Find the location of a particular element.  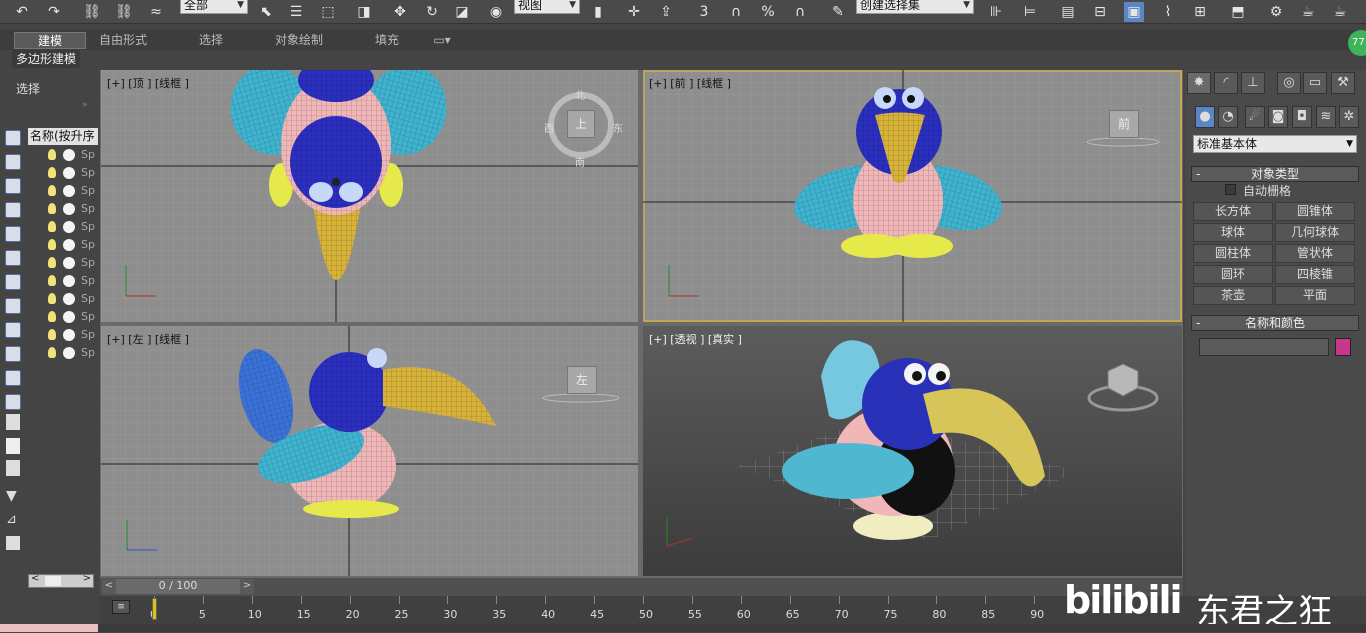

collapse-icon: » is located at coordinates (85, 105).